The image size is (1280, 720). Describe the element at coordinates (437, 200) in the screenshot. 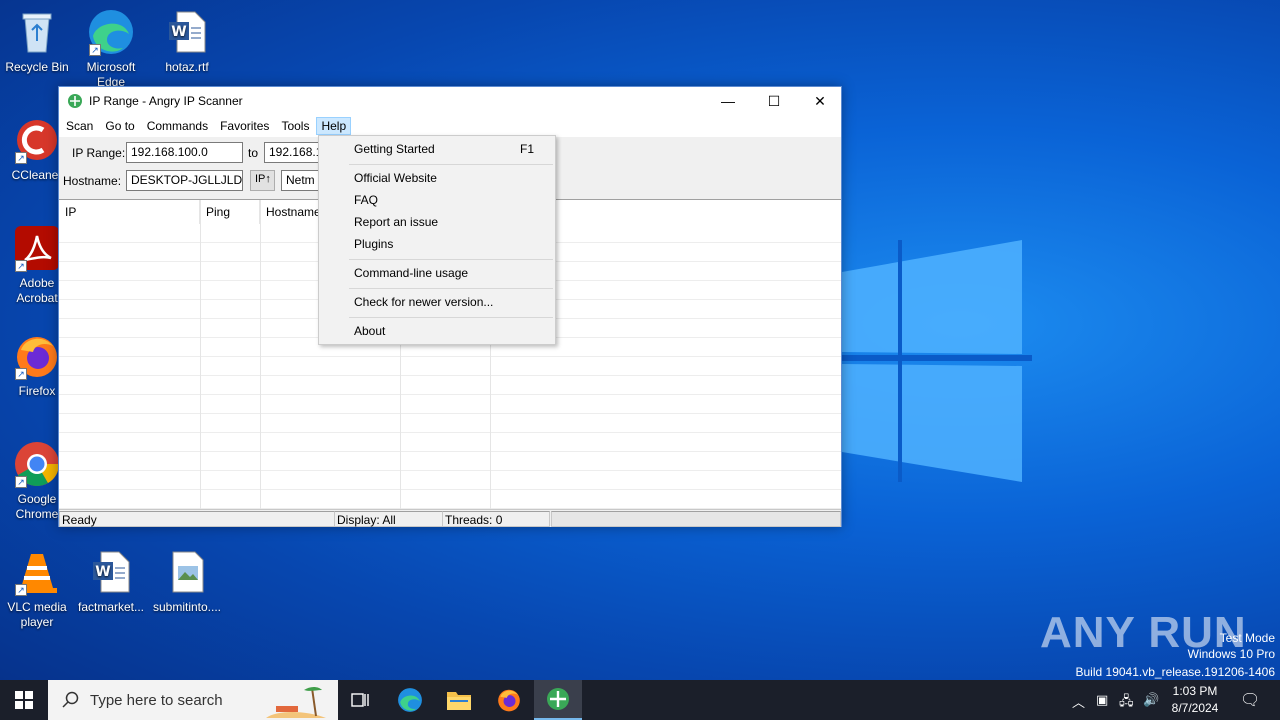

I see `menu-item-faq: FAQ` at that location.